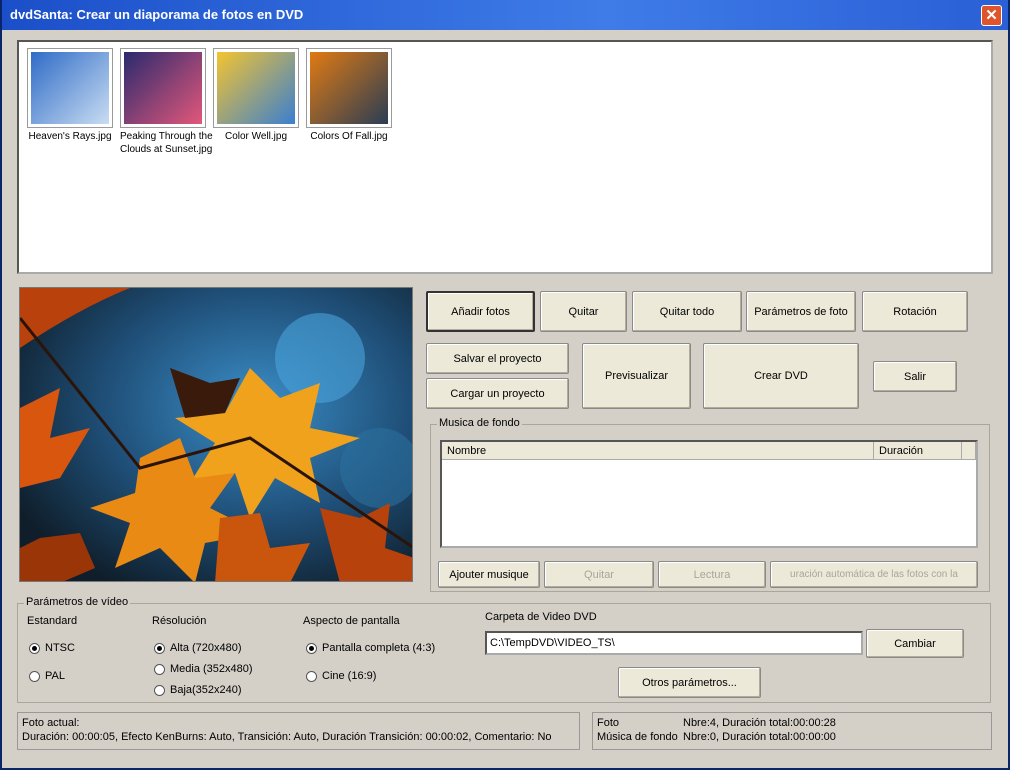 The image size is (1020, 778). Describe the element at coordinates (349, 136) in the screenshot. I see `thumbnail-label: Colors Of Fall.jpg` at that location.